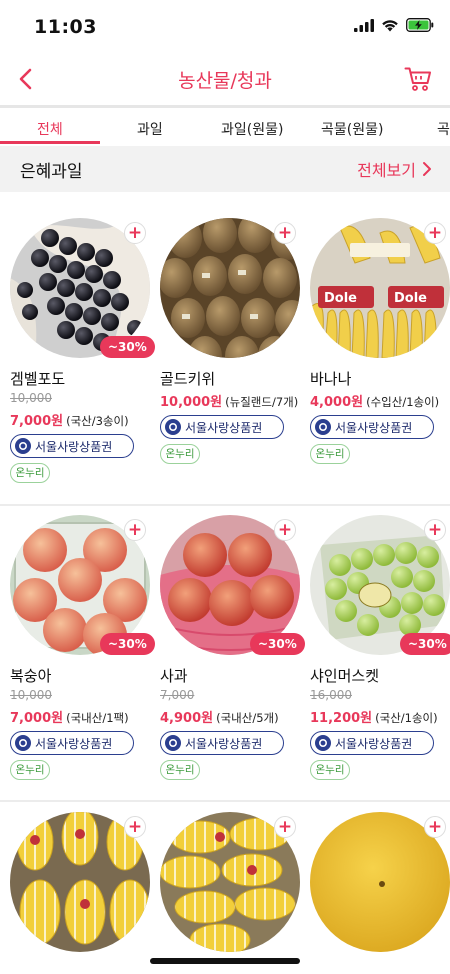  I want to click on view-all-link: 전체보기, so click(394, 169).